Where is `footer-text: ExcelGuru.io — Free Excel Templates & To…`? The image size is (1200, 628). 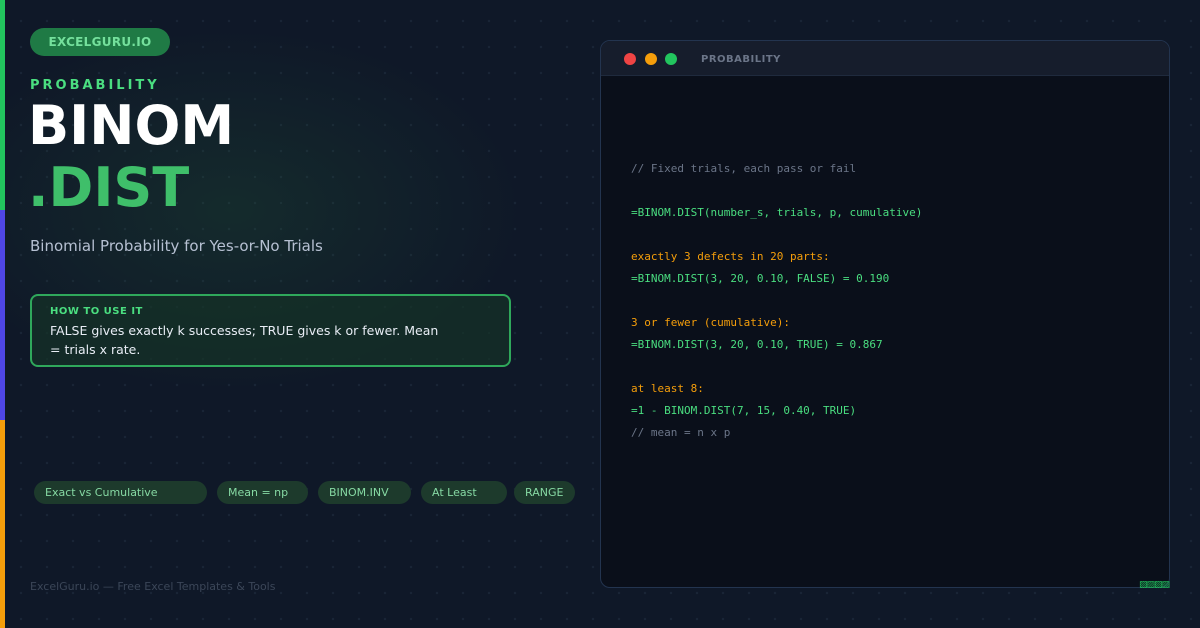
footer-text: ExcelGuru.io — Free Excel Templates & To… is located at coordinates (153, 586).